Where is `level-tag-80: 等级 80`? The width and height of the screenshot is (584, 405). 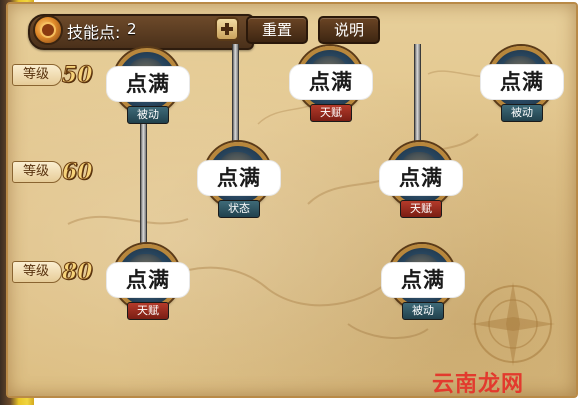
level-tag-80: 等级 80 is located at coordinates (60, 272).